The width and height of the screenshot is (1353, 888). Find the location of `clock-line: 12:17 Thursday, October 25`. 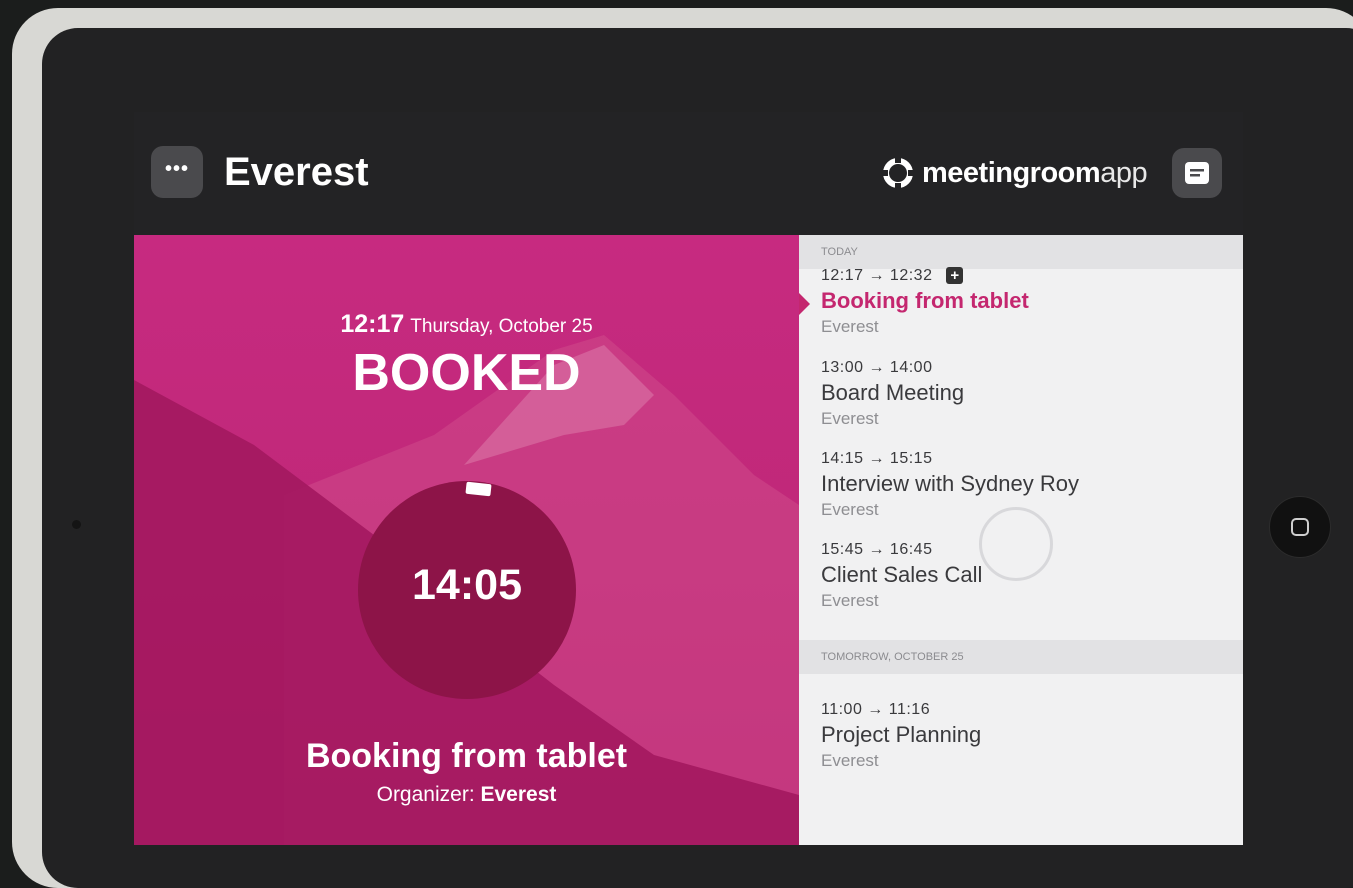

clock-line: 12:17 Thursday, October 25 is located at coordinates (466, 324).